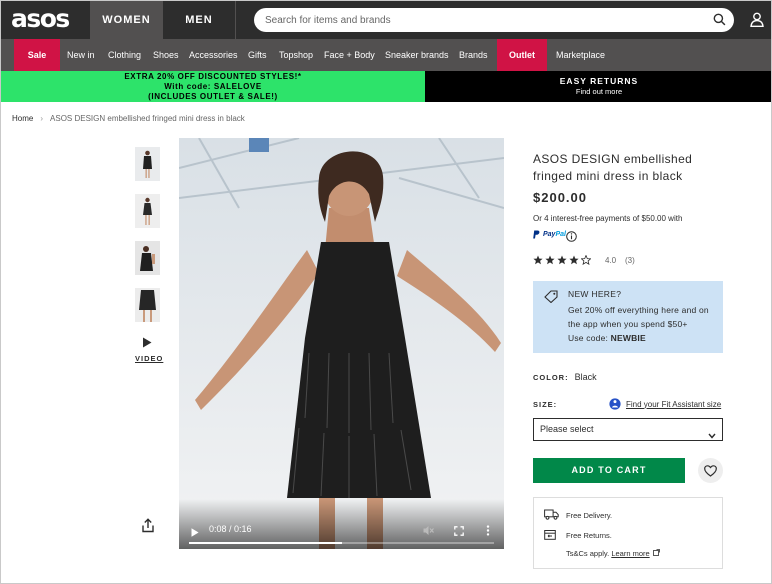 The width and height of the screenshot is (772, 584). Describe the element at coordinates (586, 260) in the screenshot. I see `star-empty-icon` at that location.